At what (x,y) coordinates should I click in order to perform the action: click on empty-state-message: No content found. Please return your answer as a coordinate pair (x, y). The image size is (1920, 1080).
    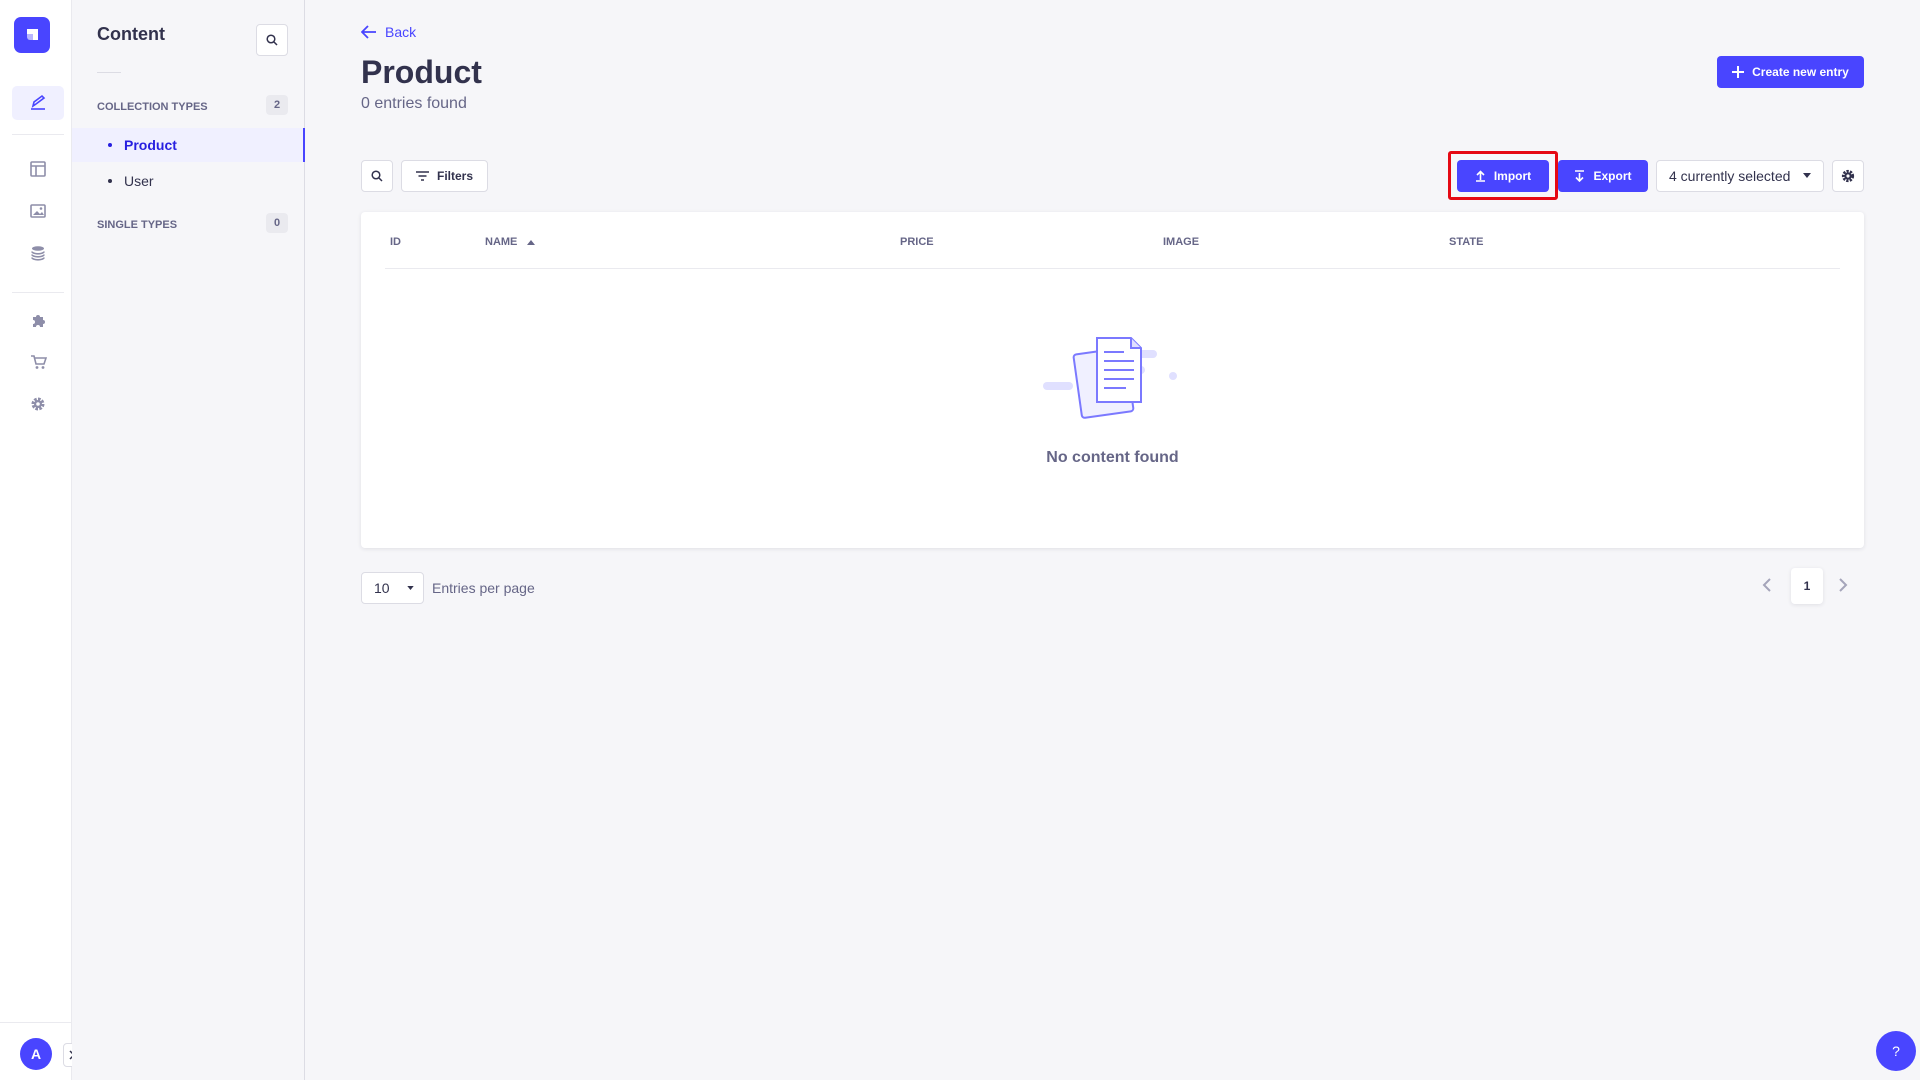
    Looking at the image, I should click on (1112, 457).